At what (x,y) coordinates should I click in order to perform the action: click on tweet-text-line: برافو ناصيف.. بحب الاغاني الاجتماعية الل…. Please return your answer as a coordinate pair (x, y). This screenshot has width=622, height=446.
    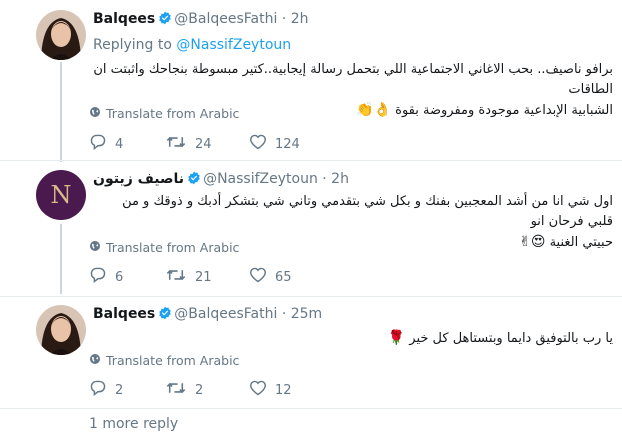
    Looking at the image, I should click on (353, 79).